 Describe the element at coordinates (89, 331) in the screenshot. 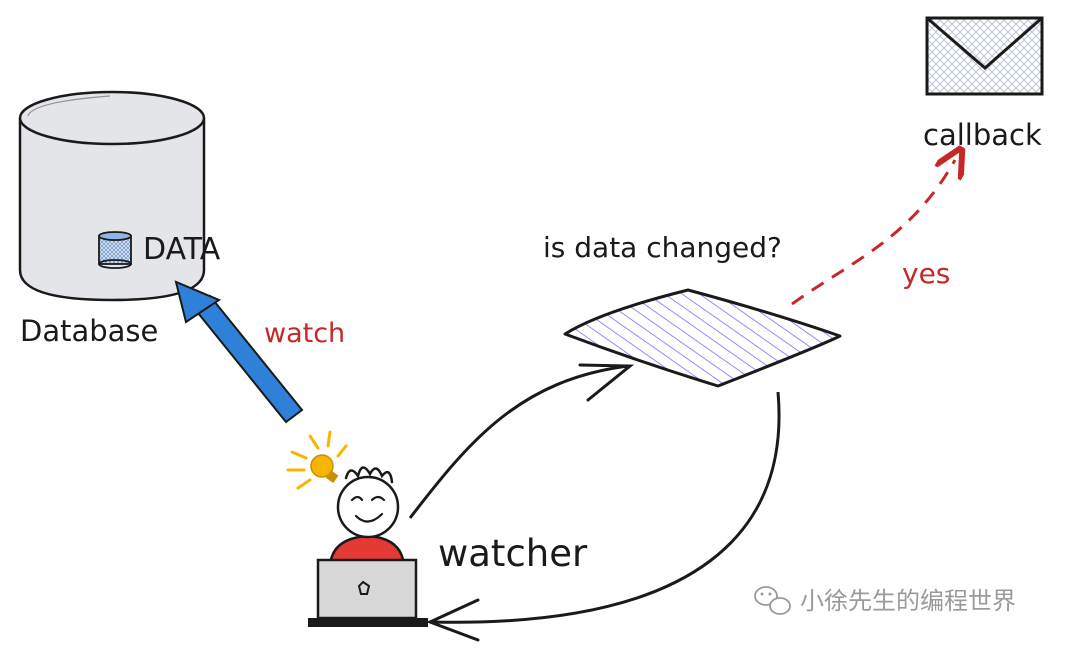

I see `database-label: Database` at that location.